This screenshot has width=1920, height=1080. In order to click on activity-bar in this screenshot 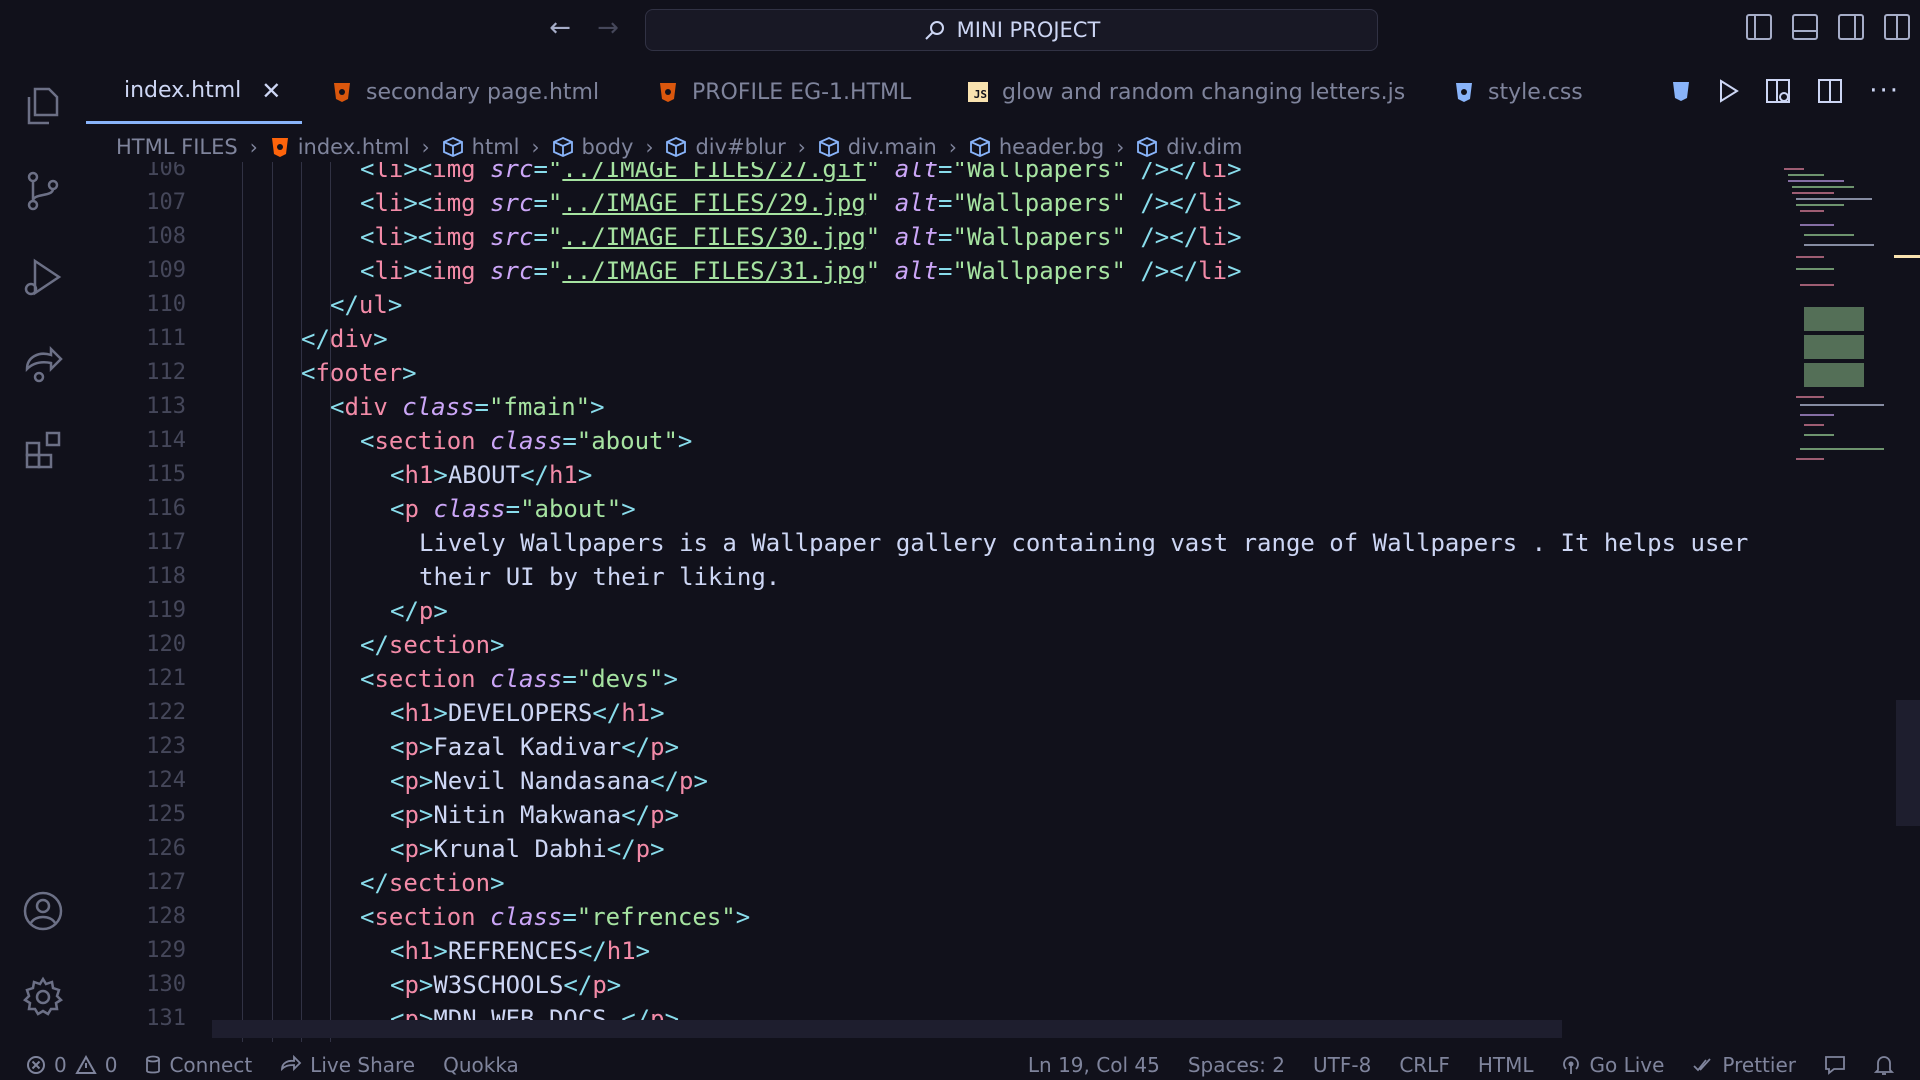, I will do `click(43, 555)`.